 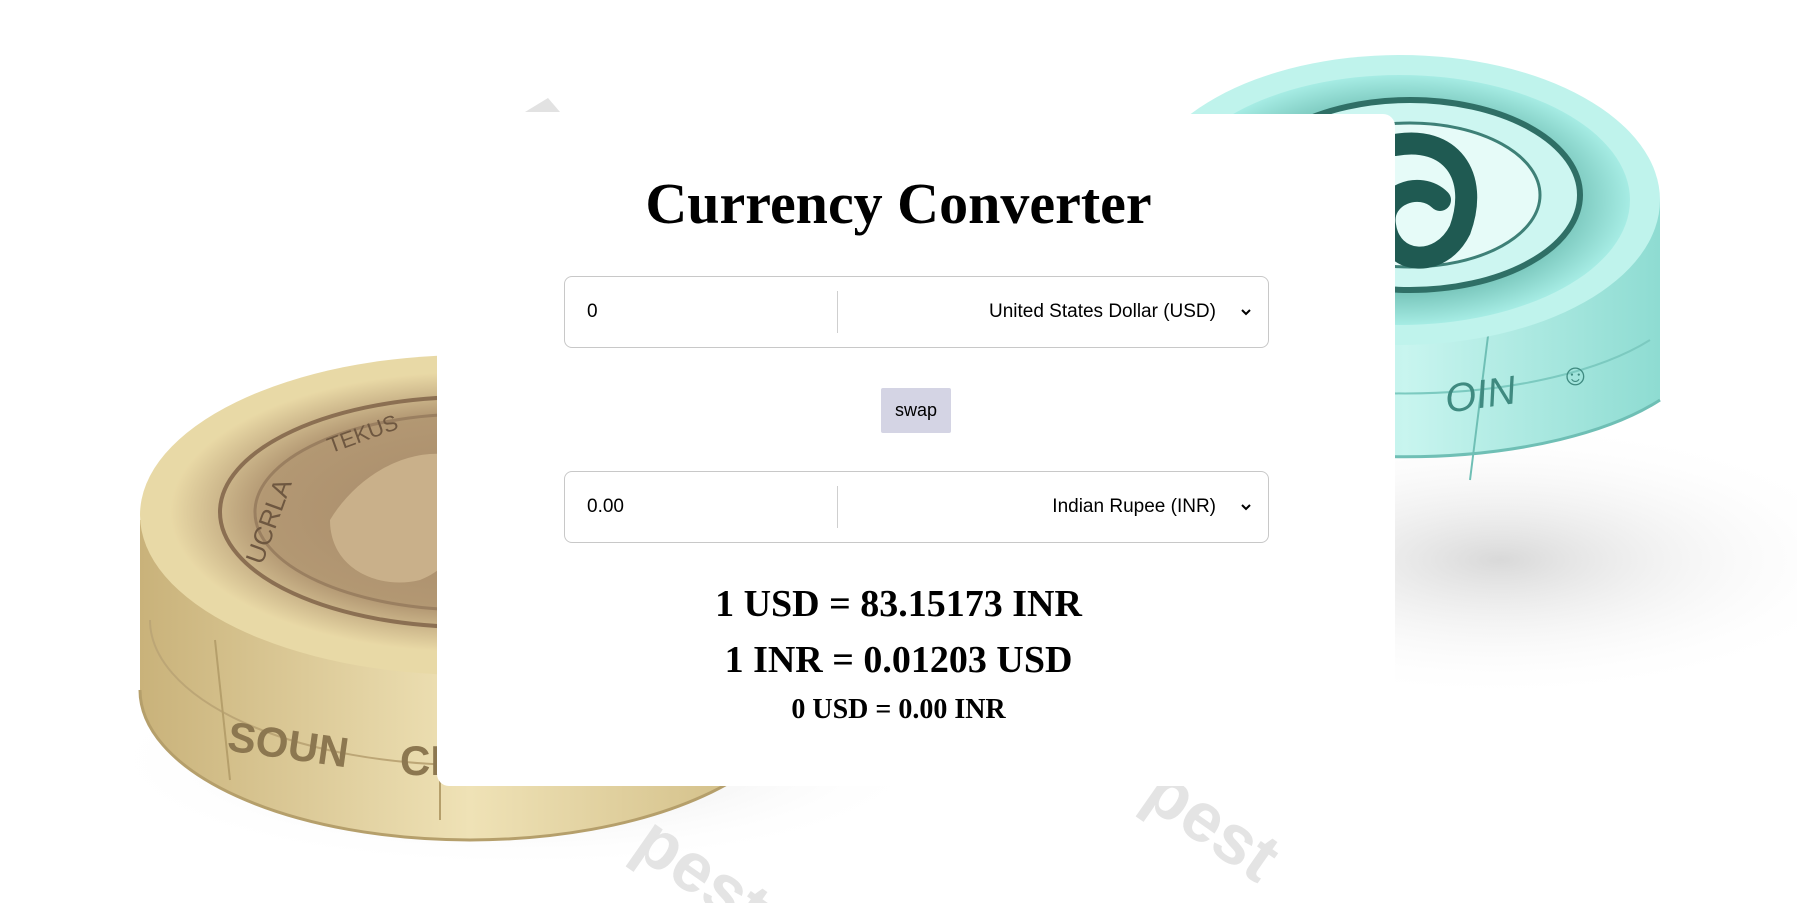 I want to click on to-currency-select: Indian Rupee (INR), so click(x=1053, y=507).